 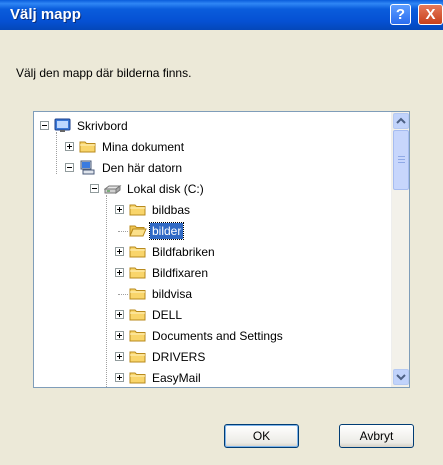 I want to click on tree-item: Skrivbord, so click(x=211, y=126).